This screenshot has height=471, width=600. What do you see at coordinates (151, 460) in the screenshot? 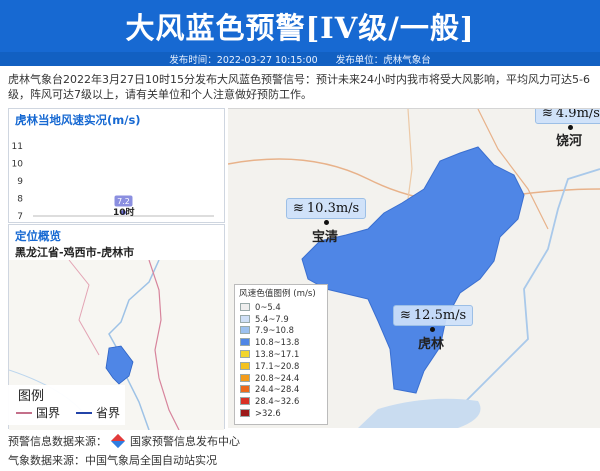
I see `weather-source-value: 中国气象局全国自动站实况` at bounding box center [151, 460].